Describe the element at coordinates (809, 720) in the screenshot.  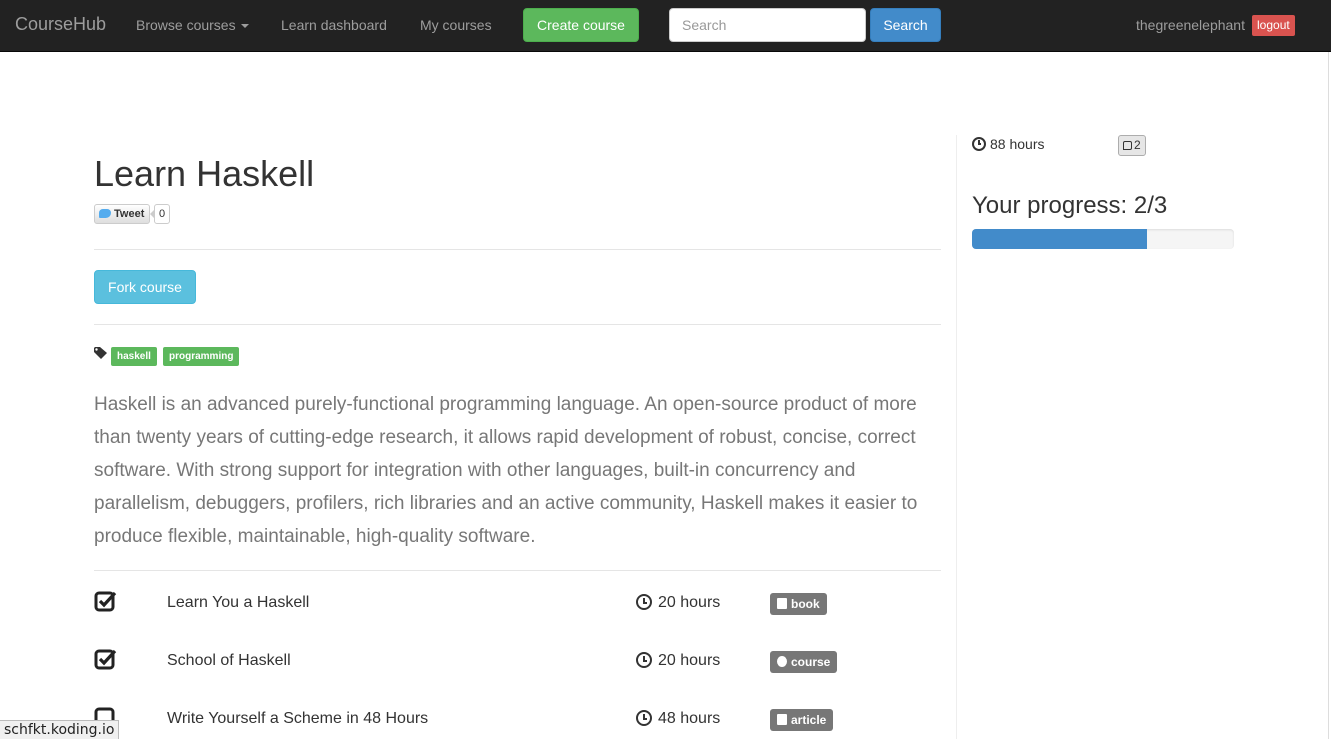
I see `type-badge-label: article` at that location.